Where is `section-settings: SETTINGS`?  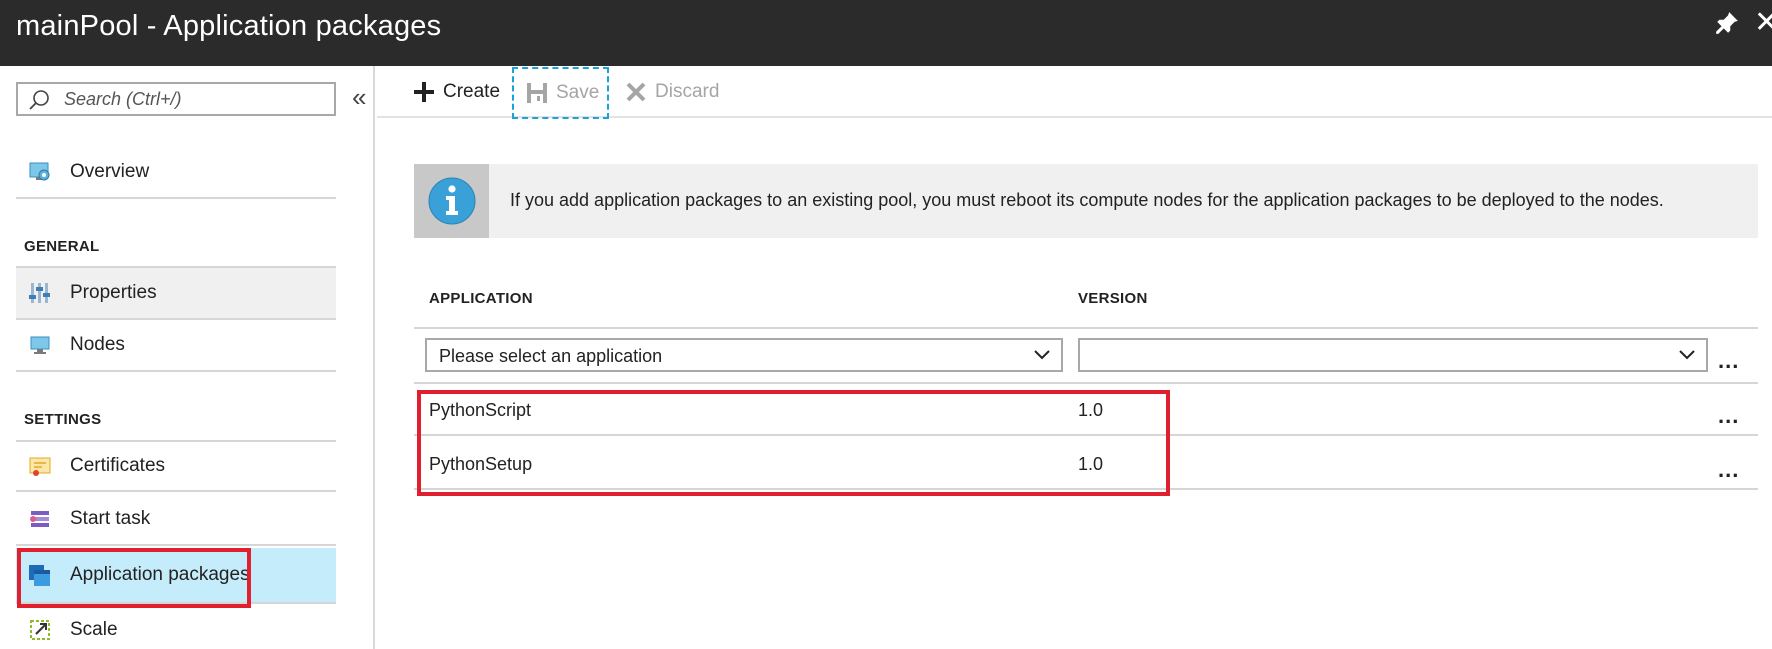
section-settings: SETTINGS is located at coordinates (63, 419).